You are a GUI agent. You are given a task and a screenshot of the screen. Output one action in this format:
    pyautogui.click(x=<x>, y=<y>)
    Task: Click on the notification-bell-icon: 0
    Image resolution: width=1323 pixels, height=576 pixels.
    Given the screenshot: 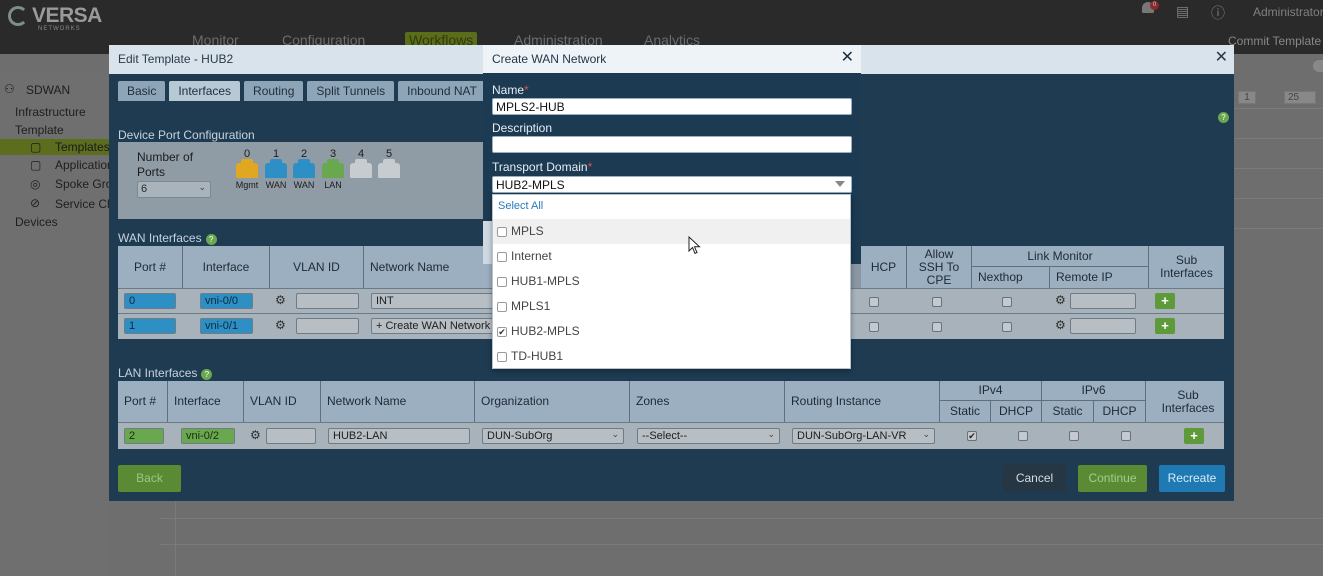 What is the action you would take?
    pyautogui.click(x=1150, y=8)
    